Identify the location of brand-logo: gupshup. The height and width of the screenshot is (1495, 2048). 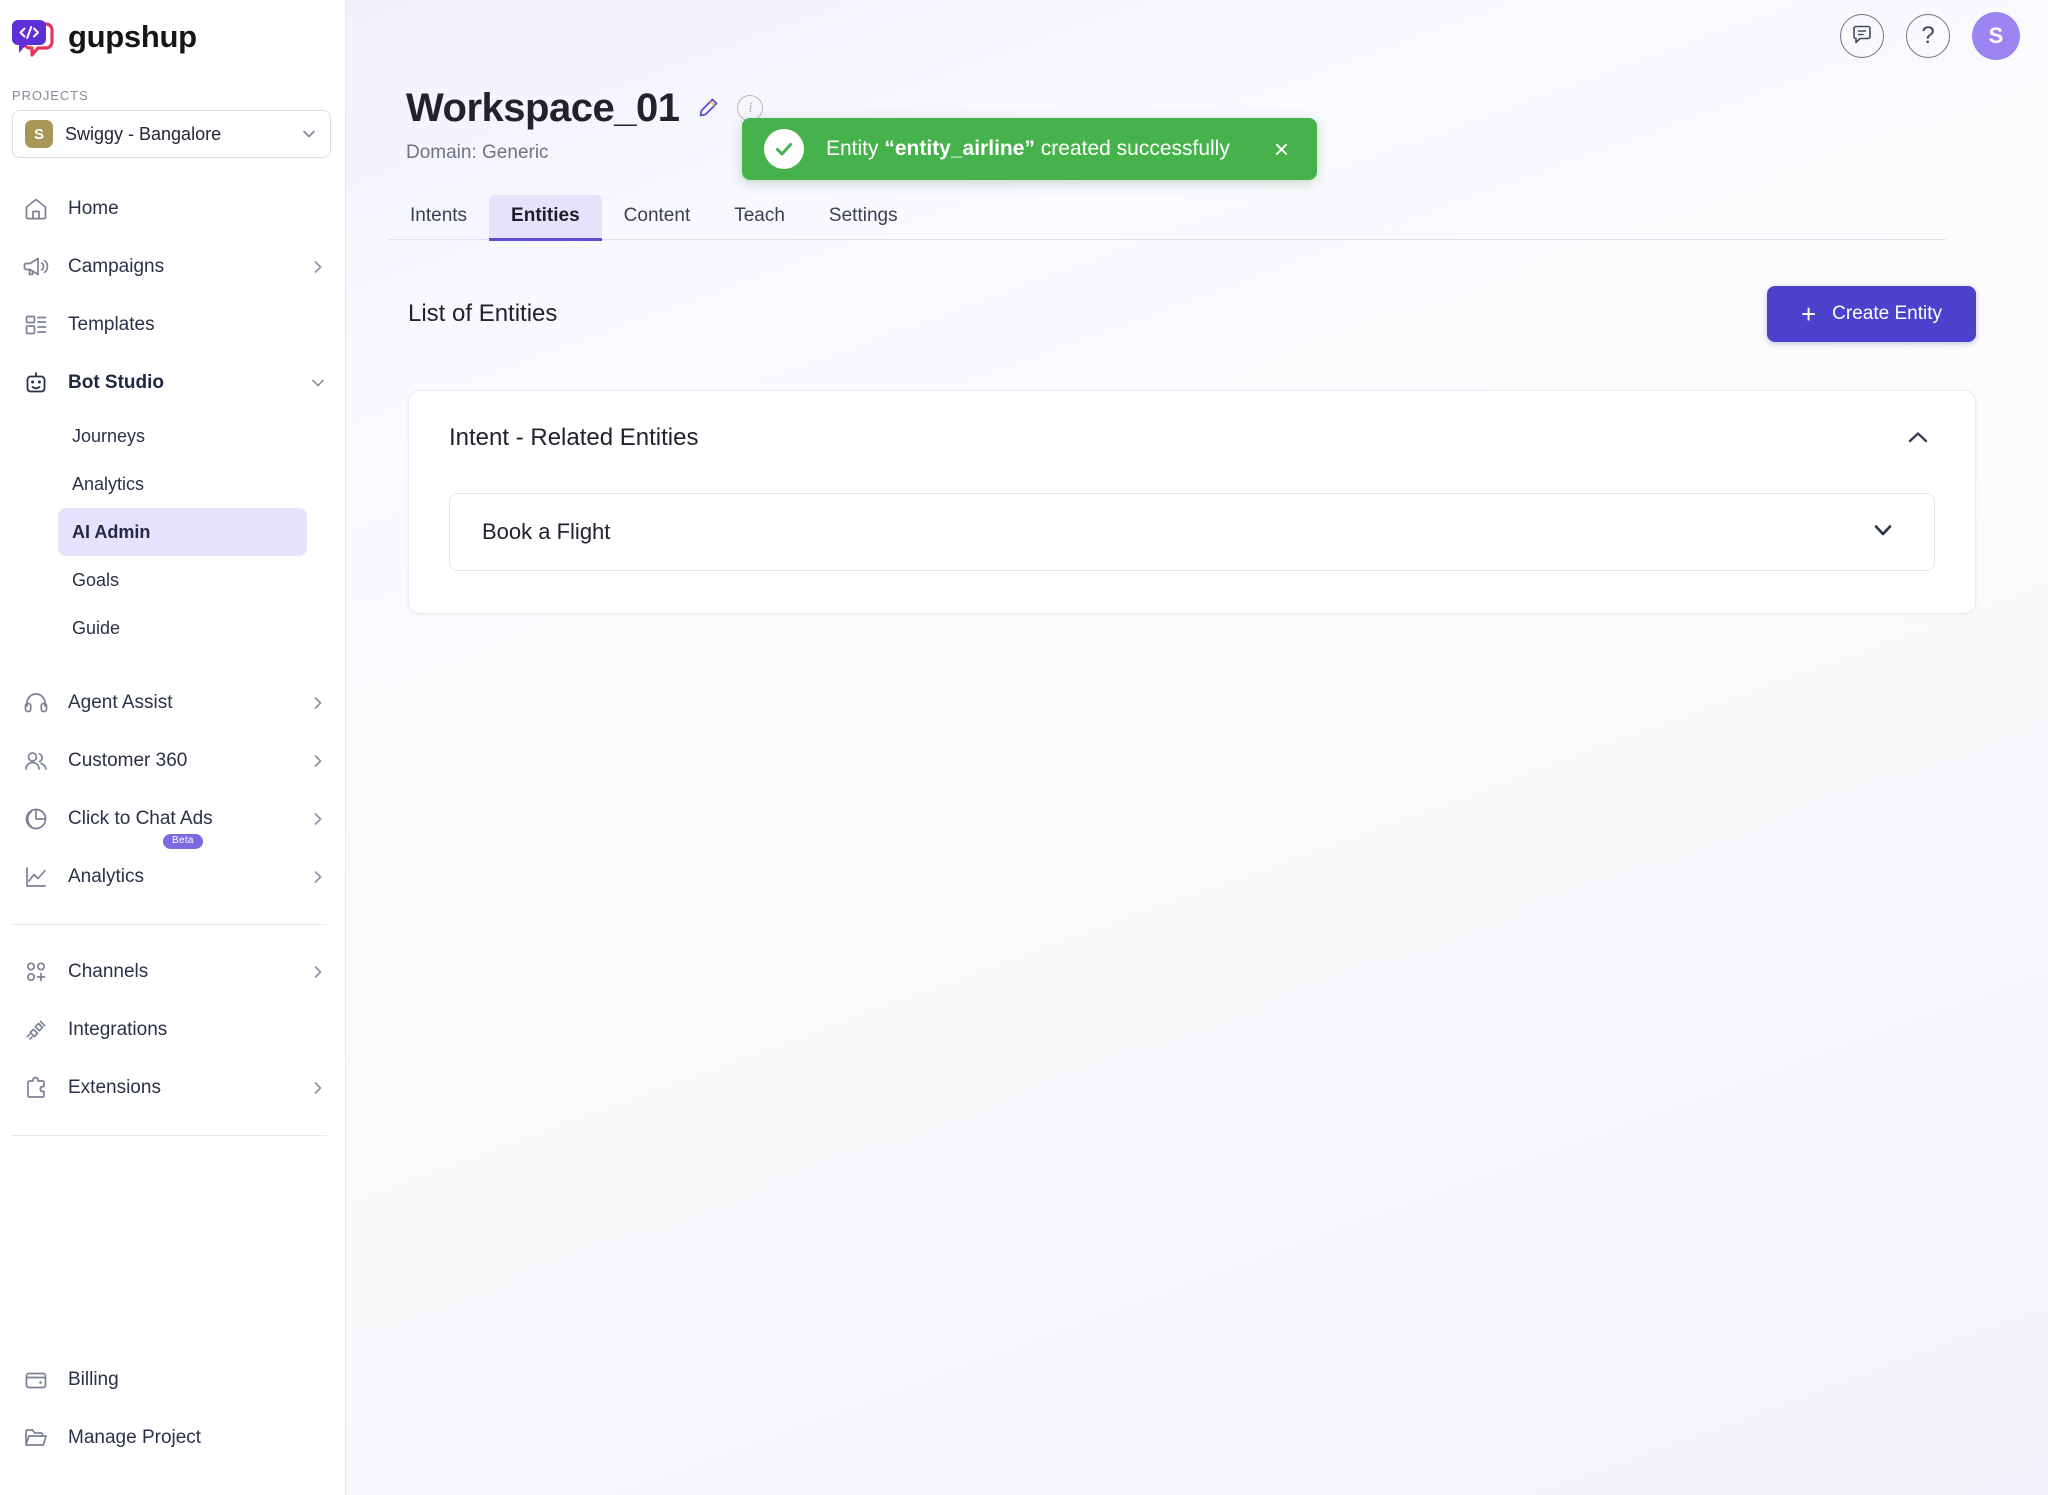
(172, 31).